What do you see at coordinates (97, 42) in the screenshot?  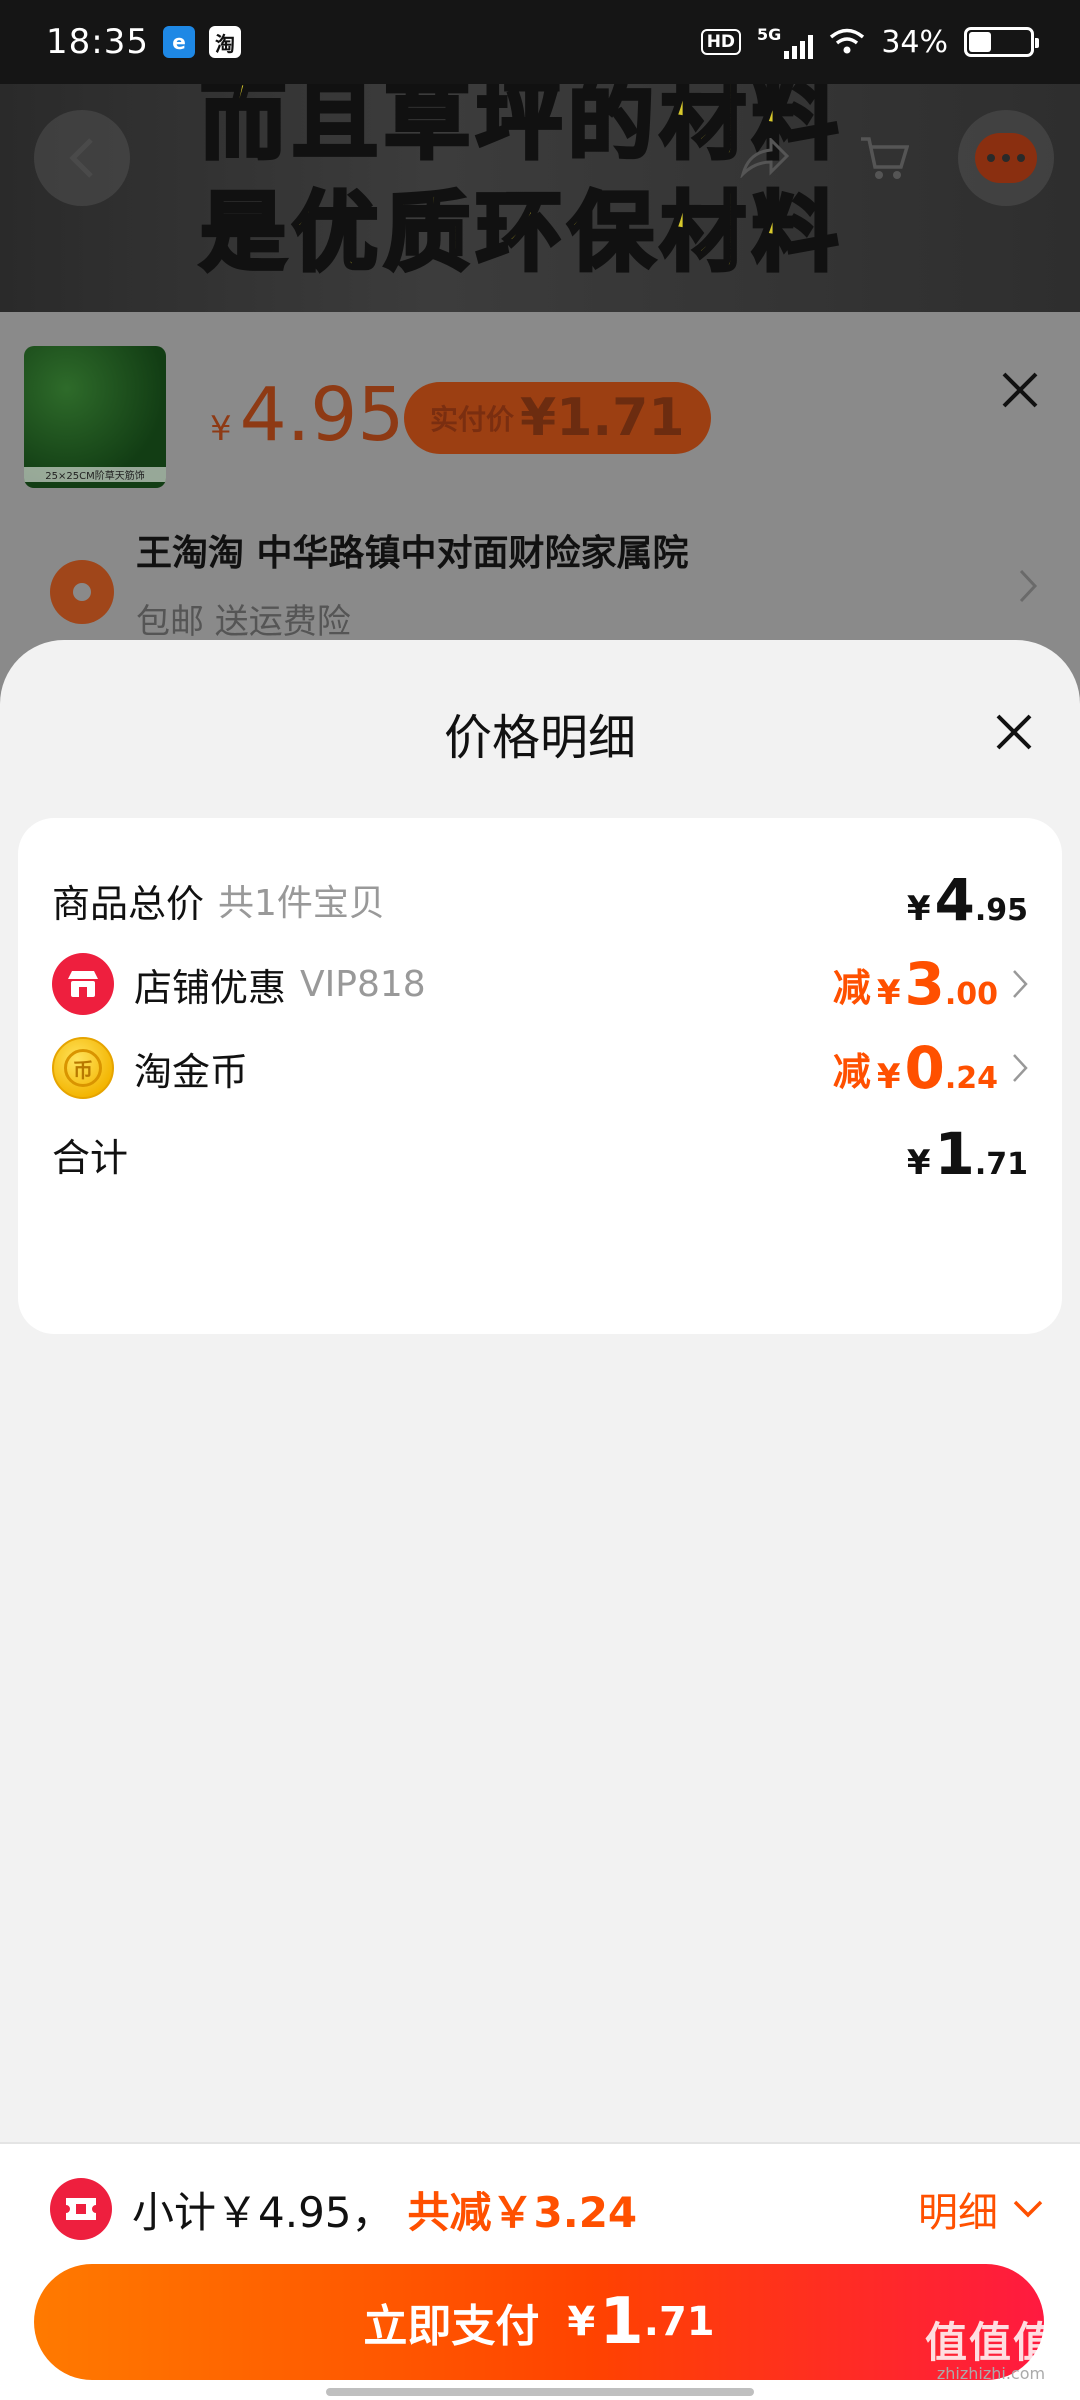 I see `status-time: 18:35` at bounding box center [97, 42].